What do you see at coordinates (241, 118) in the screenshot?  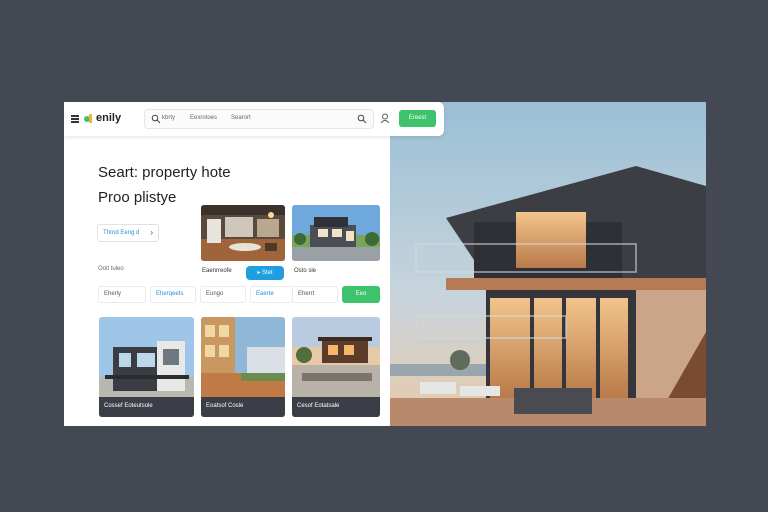 I see `search-input: Searort` at bounding box center [241, 118].